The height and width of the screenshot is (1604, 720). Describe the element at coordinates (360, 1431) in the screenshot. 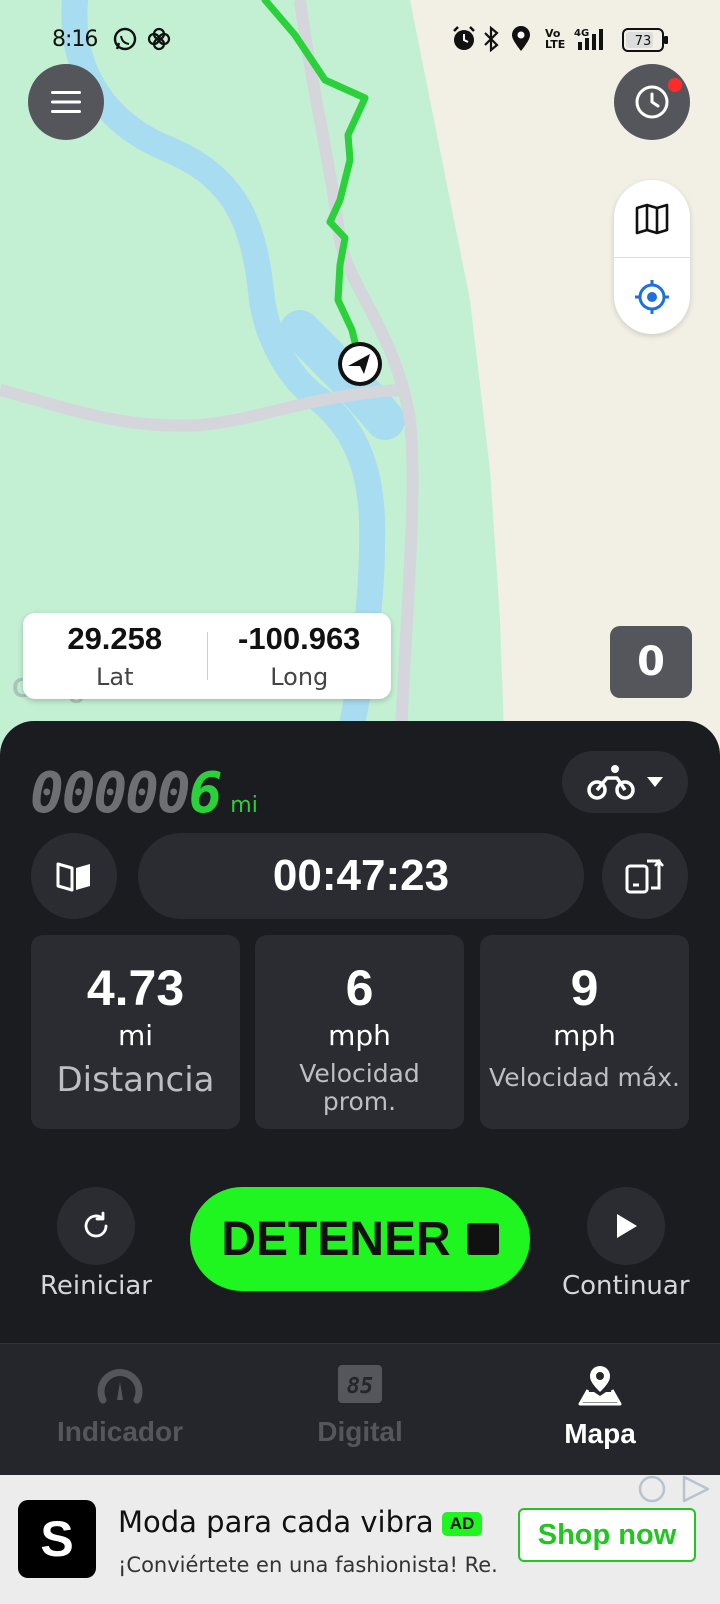

I see `nav-label-digital: Digital` at that location.